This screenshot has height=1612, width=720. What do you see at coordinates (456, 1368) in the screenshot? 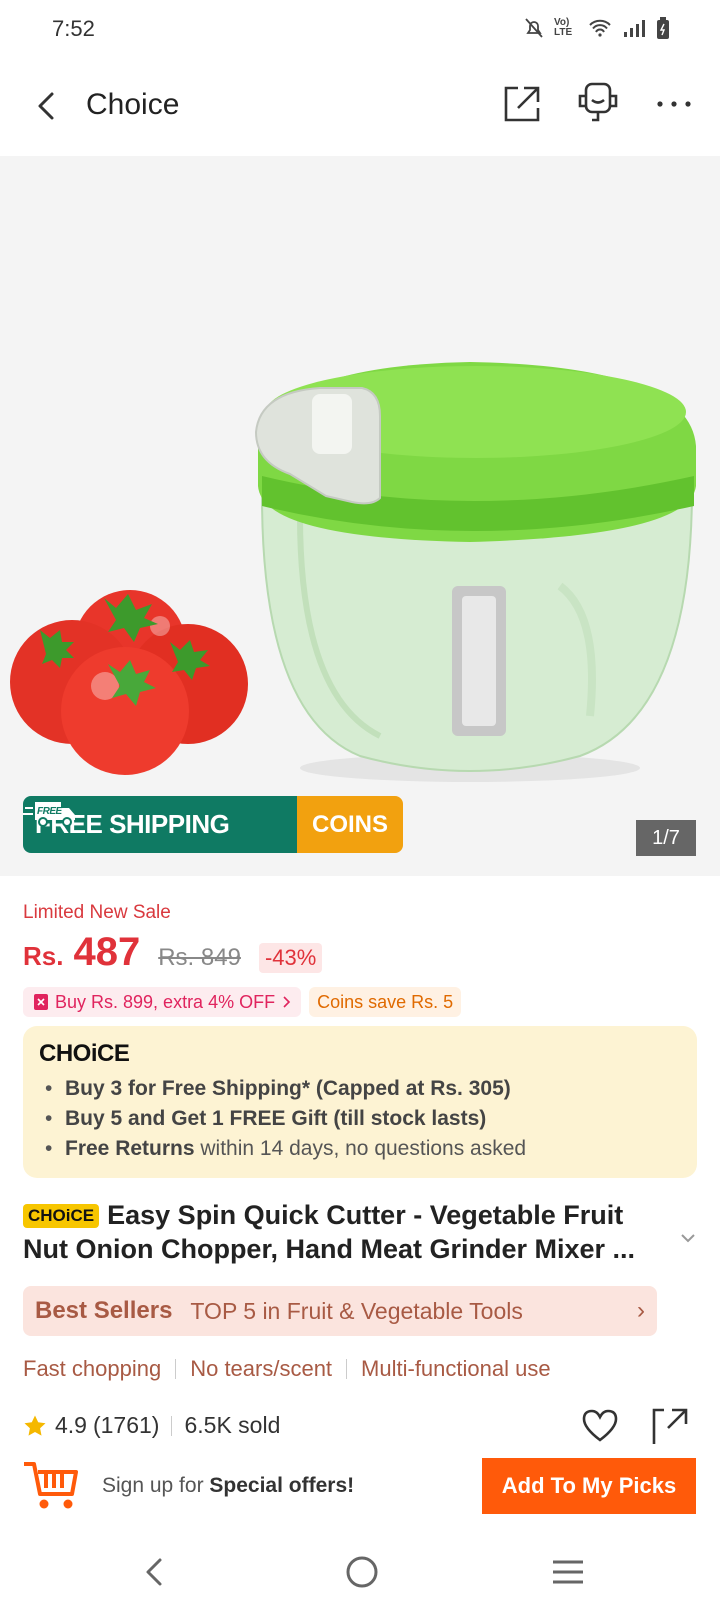
I see `feature-tag: Multi-functional use` at bounding box center [456, 1368].